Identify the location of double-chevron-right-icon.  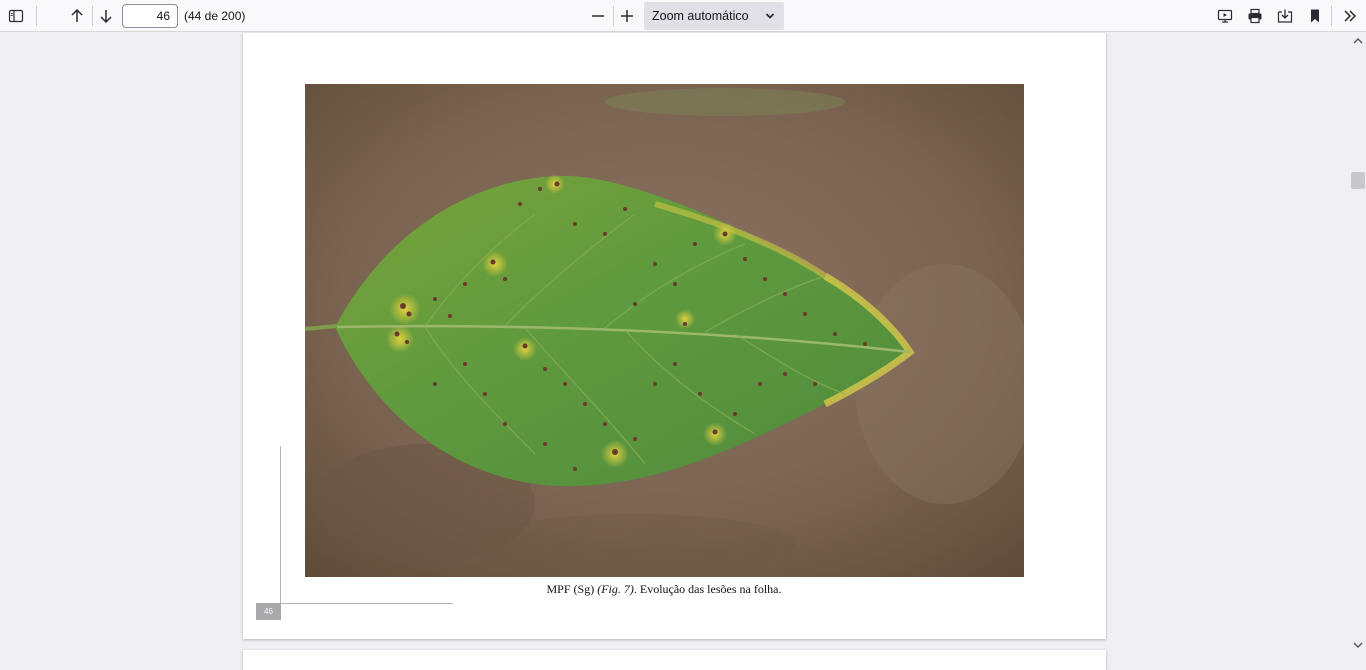
(1350, 16).